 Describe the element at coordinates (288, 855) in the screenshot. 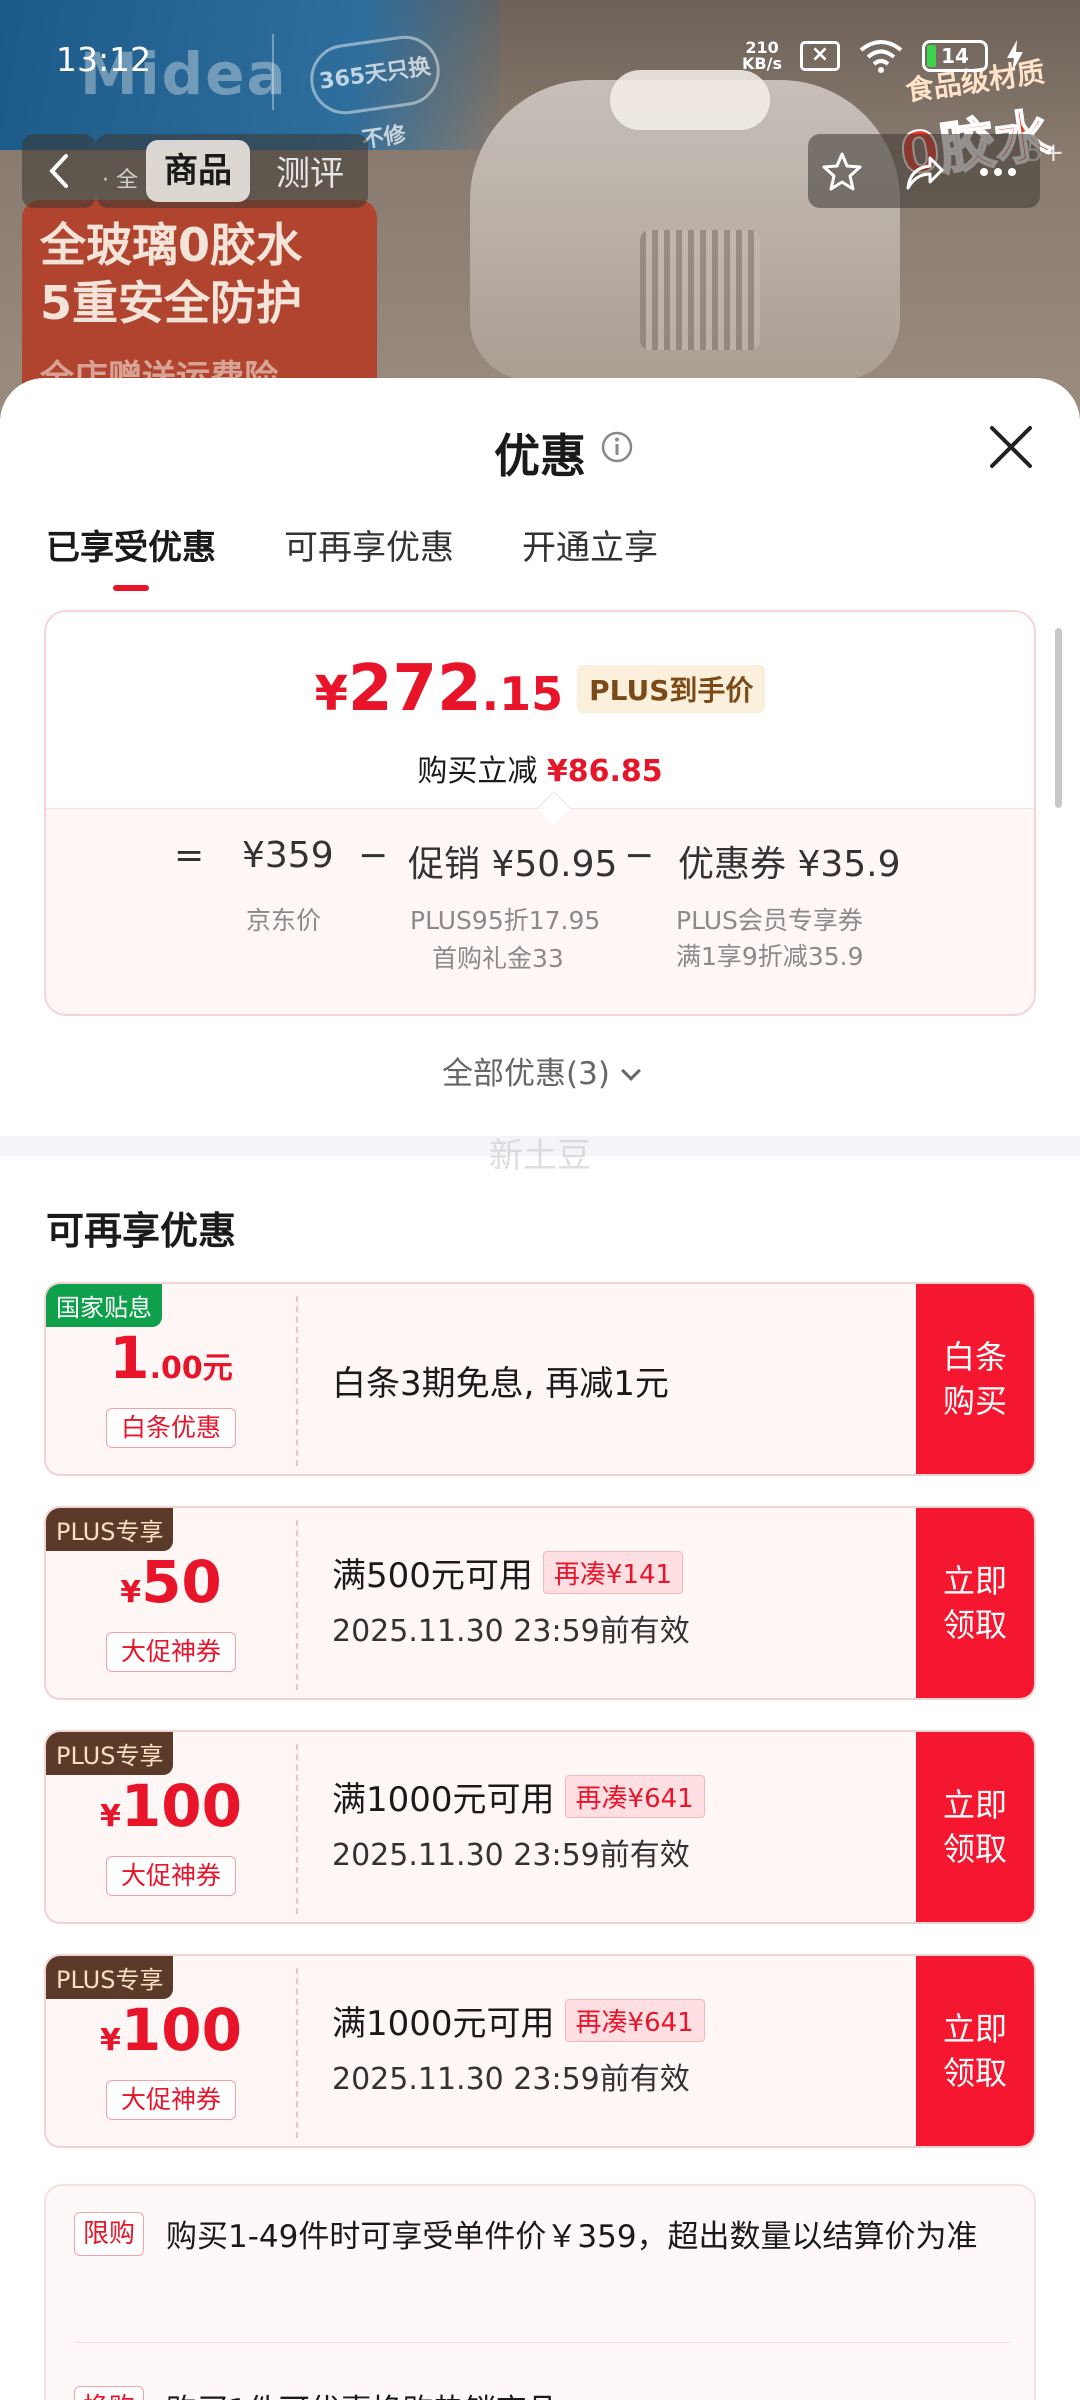

I see `jd-price: ¥359` at that location.